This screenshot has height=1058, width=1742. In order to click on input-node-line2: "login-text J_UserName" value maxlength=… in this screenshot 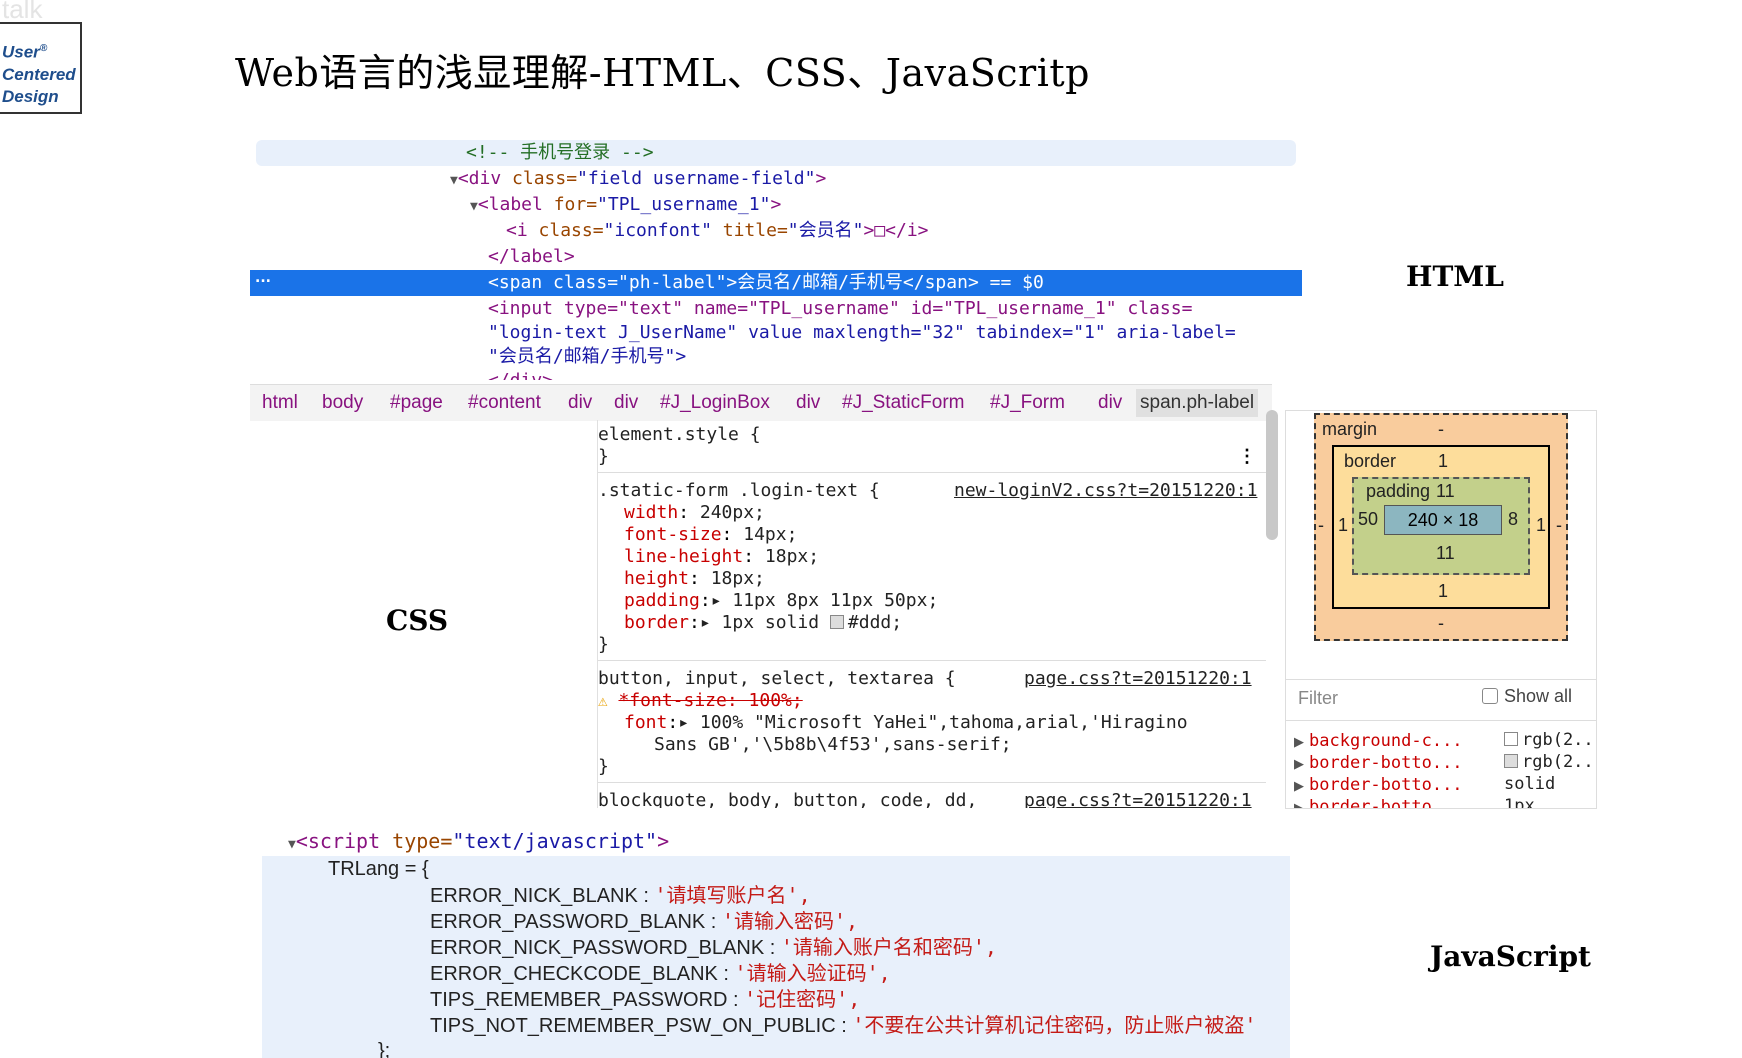, I will do `click(862, 333)`.